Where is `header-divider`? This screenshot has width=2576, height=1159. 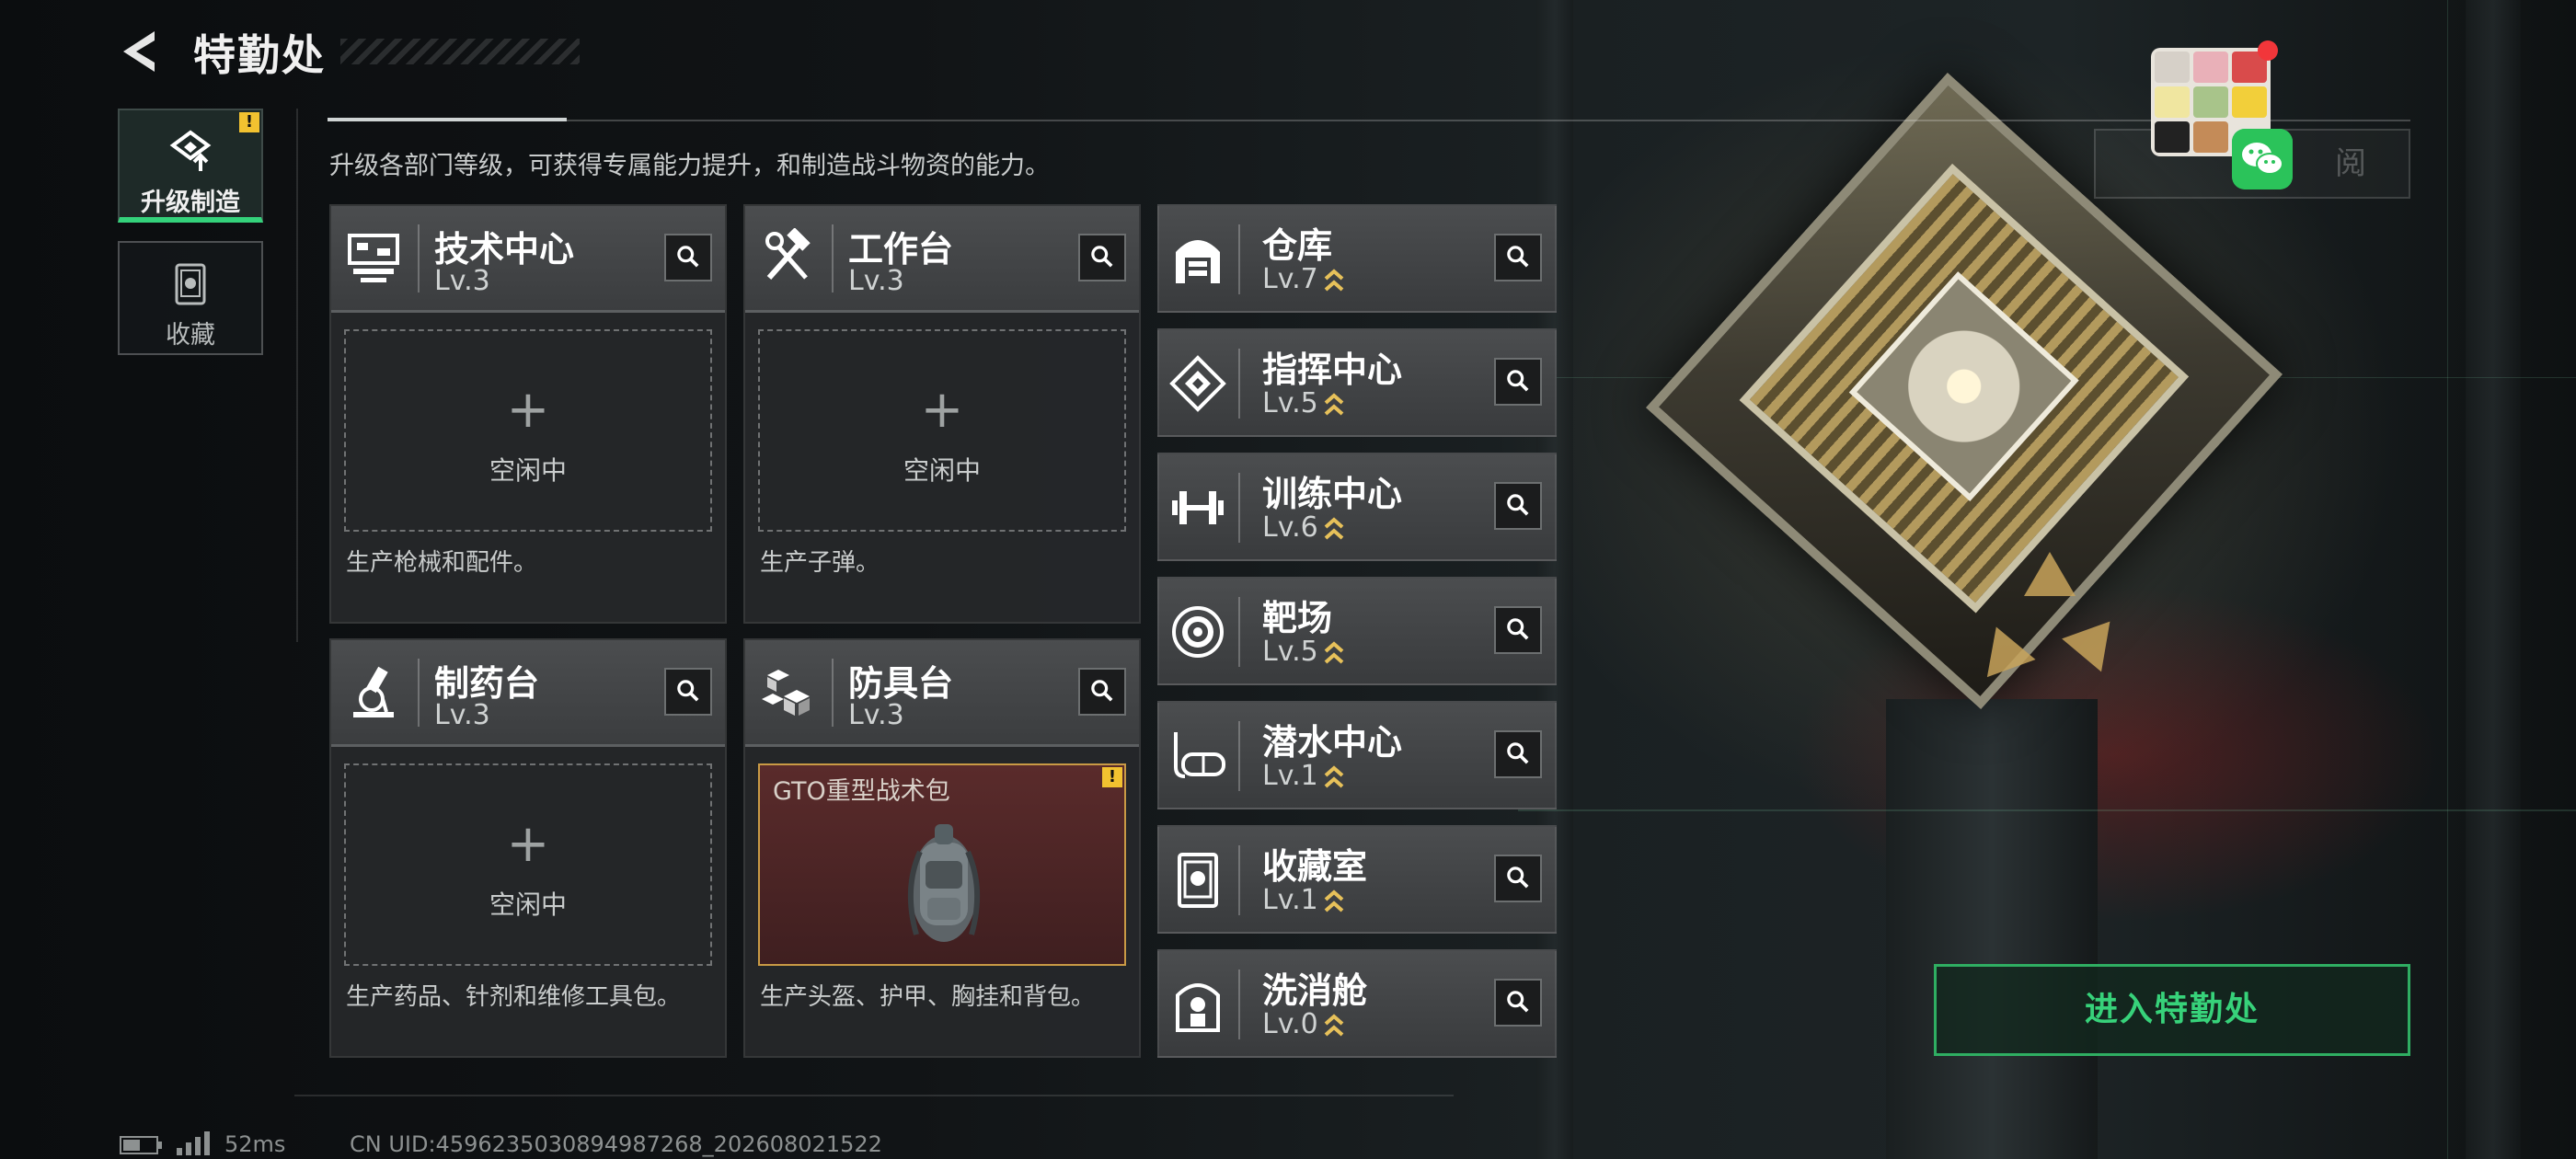
header-divider is located at coordinates (1369, 120).